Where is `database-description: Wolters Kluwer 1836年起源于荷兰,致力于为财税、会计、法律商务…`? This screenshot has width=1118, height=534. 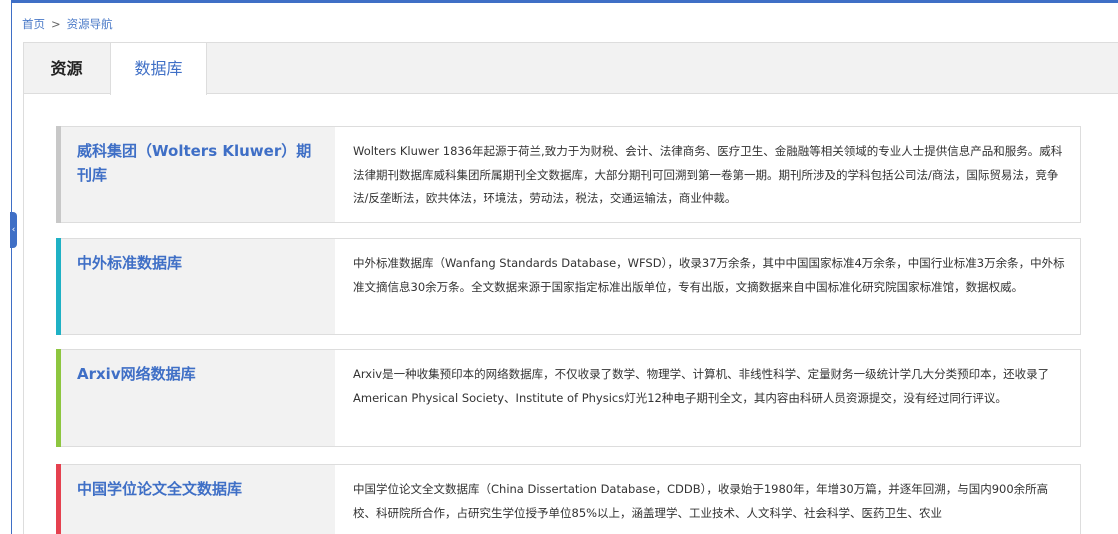 database-description: Wolters Kluwer 1836年起源于荷兰,致力于为财税、会计、法律商务… is located at coordinates (708, 174).